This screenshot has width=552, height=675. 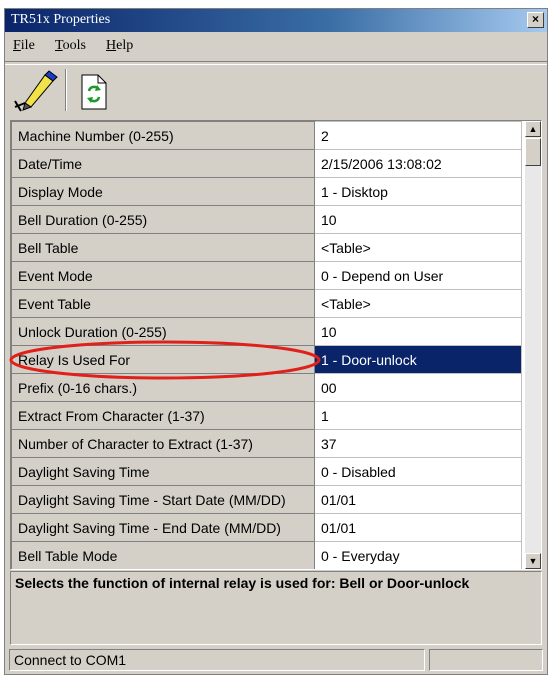 I want to click on property-name: Machine Number (0-255), so click(x=163, y=135).